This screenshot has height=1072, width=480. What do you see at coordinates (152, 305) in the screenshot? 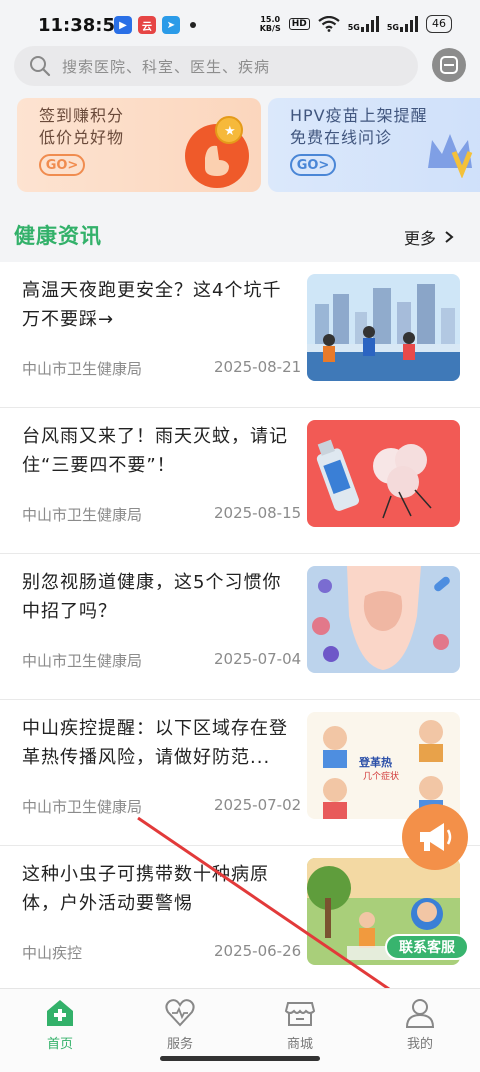
I see `news-title: 高温天夜跑更安全？这4个坑千万不要踩→` at bounding box center [152, 305].